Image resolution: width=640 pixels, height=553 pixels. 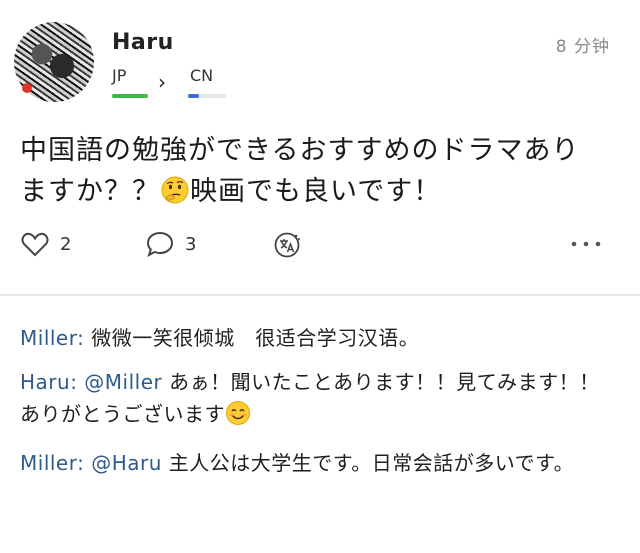 I want to click on post-text-part: 映画でも良いです！, so click(x=316, y=191).